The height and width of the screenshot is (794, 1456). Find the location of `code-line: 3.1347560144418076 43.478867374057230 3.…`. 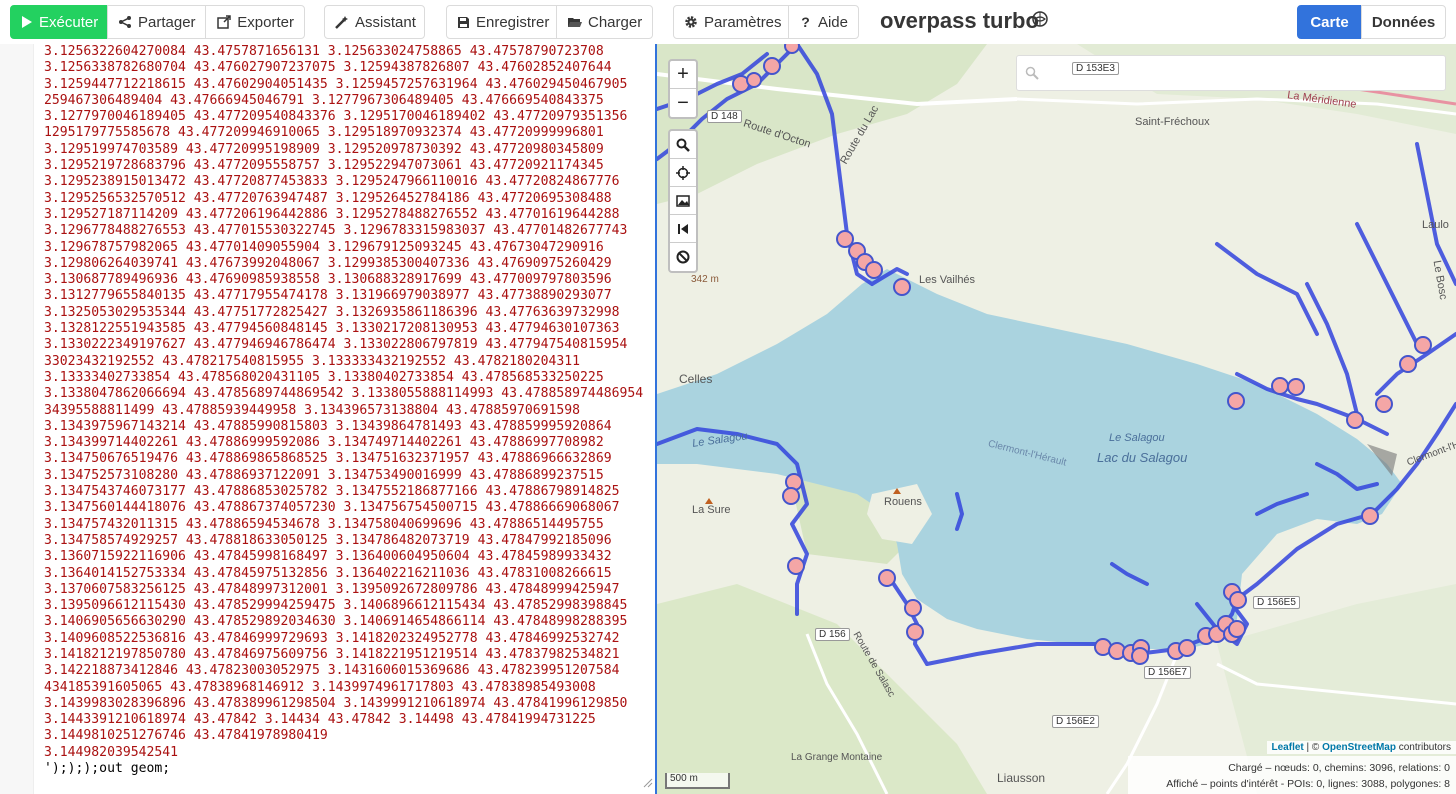

code-line: 3.1347560144418076 43.478867374057230 3.… is located at coordinates (332, 508).